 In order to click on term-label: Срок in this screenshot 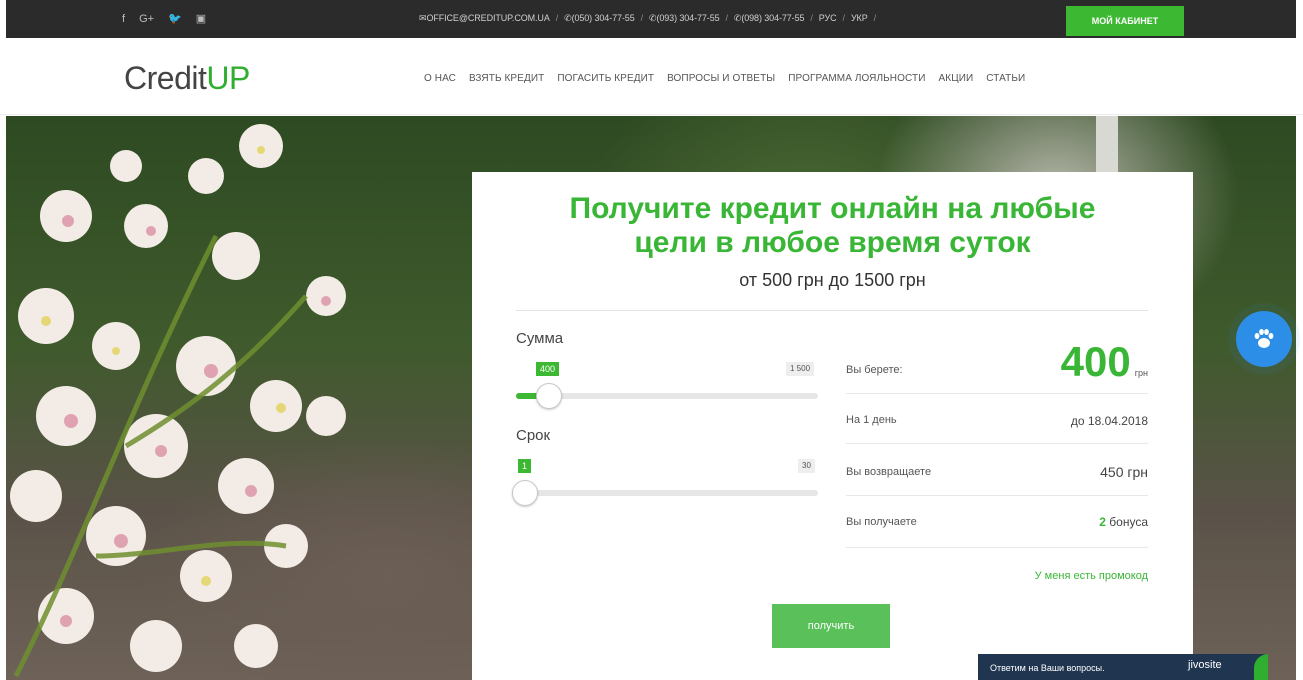, I will do `click(533, 435)`.